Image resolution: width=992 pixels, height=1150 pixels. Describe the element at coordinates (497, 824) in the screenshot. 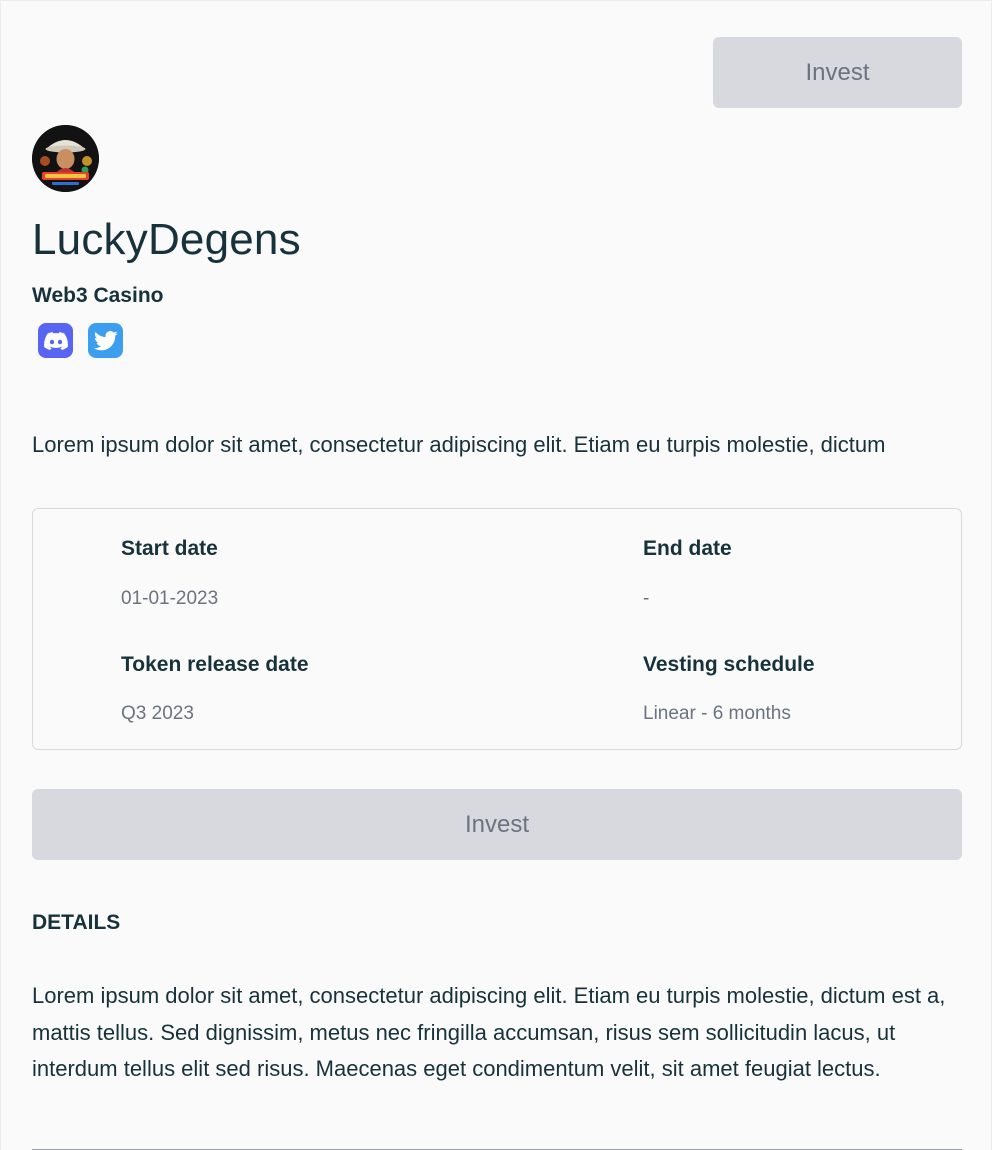

I see `invest-button: Invest` at that location.